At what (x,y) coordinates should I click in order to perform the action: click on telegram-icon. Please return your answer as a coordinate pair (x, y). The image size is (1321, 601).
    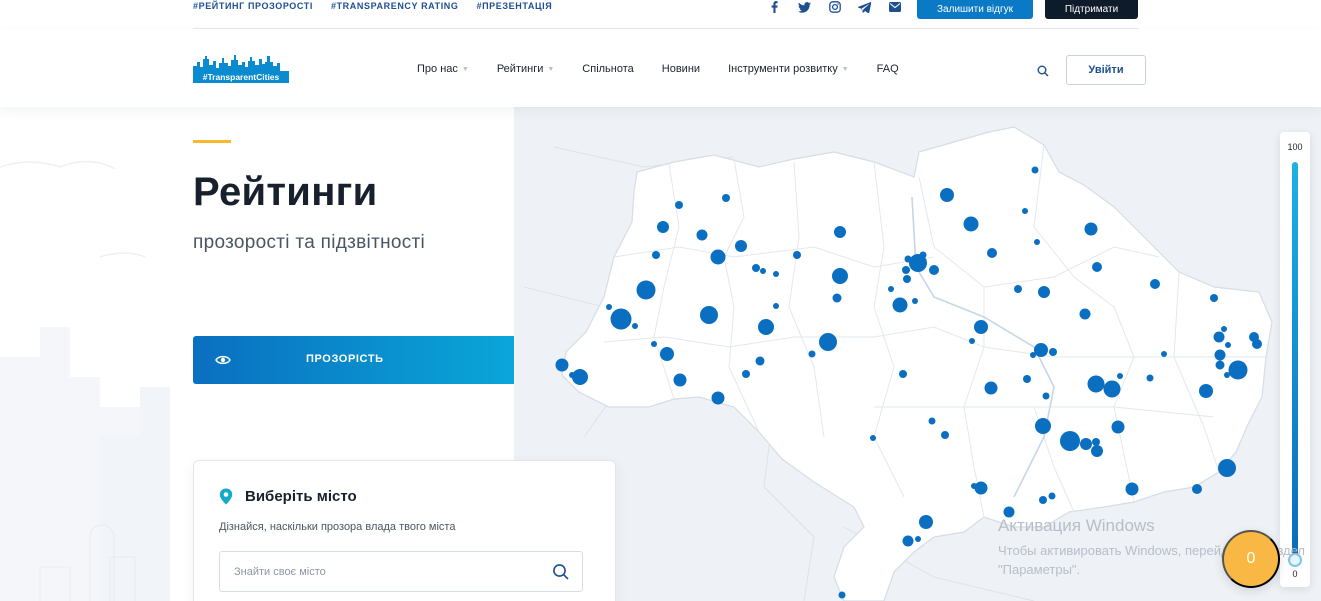
    Looking at the image, I should click on (864, 7).